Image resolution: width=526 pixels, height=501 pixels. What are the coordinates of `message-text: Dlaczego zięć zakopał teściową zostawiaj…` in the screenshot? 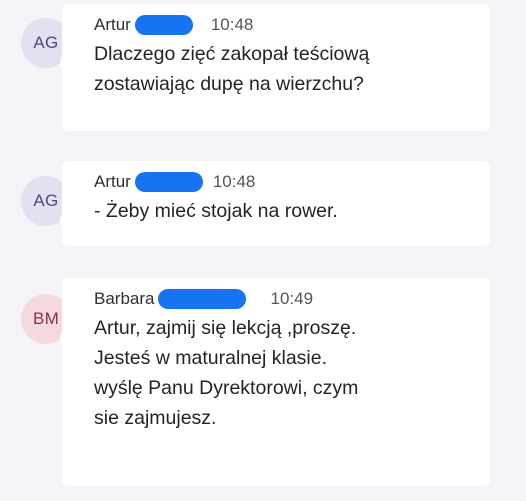 It's located at (292, 69).